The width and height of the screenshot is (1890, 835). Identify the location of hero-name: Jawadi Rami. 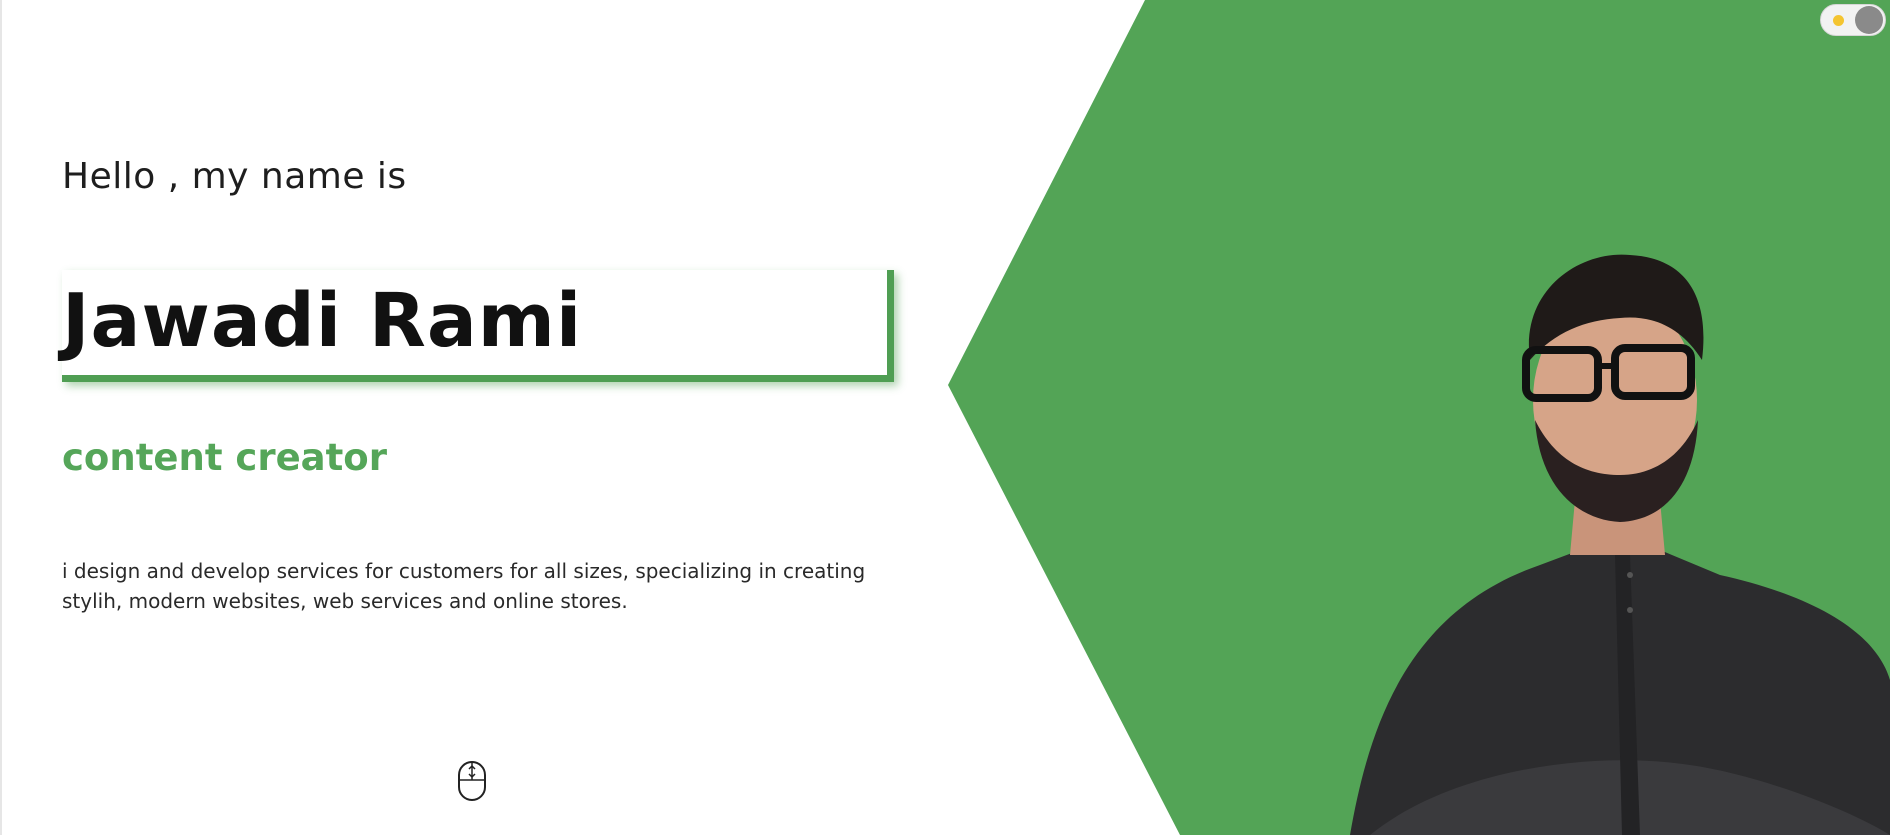
(322, 321).